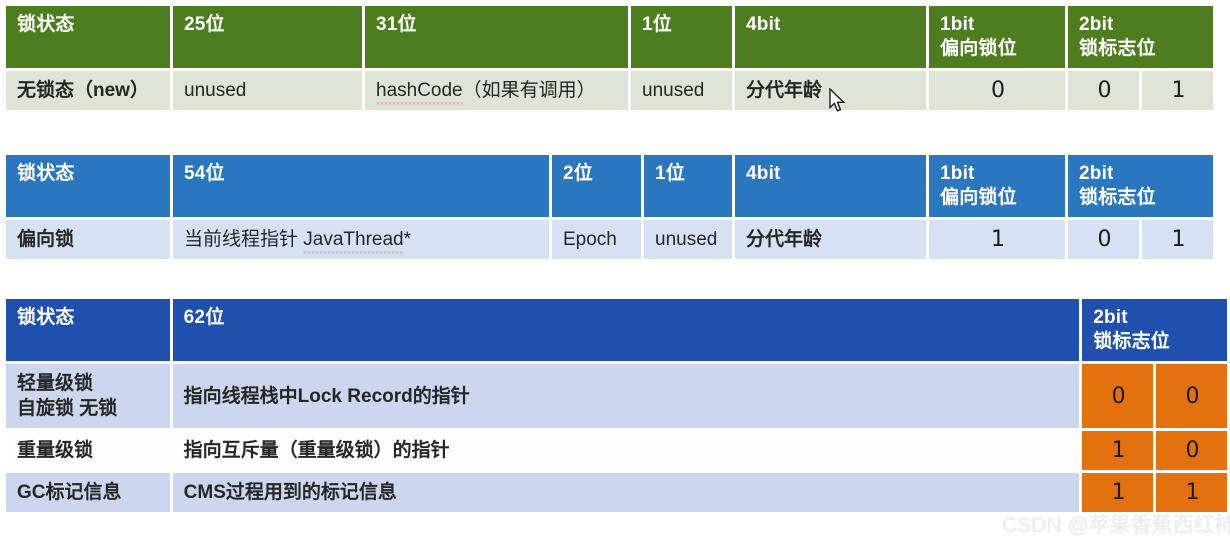 This screenshot has width=1230, height=548. Describe the element at coordinates (396, 24) in the screenshot. I see `header-line1: 31位` at that location.